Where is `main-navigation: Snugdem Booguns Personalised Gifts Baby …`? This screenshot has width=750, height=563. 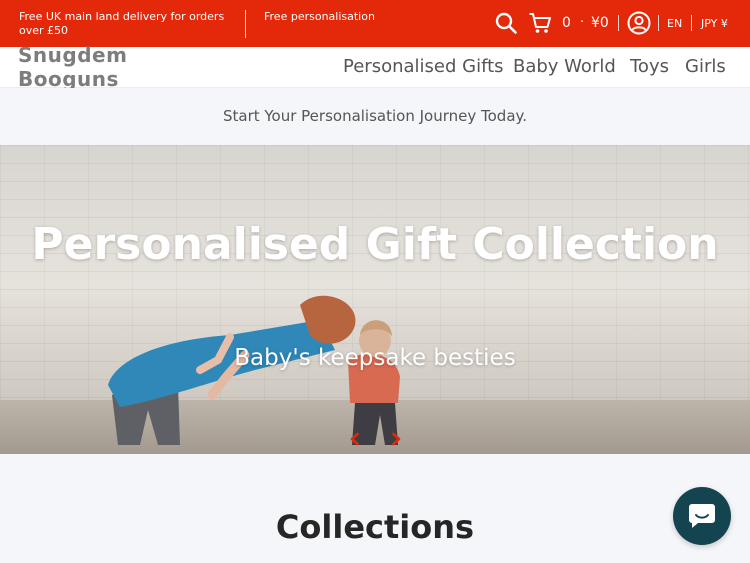
main-navigation: Snugdem Booguns Personalised Gifts Baby … is located at coordinates (375, 67).